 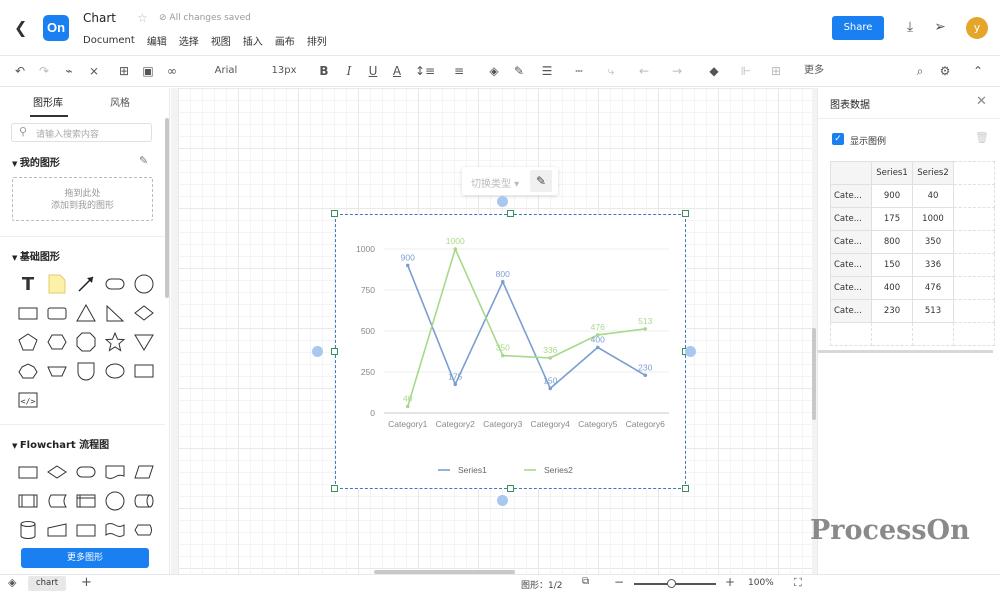 I want to click on line-width-icon: ☰, so click(x=547, y=71).